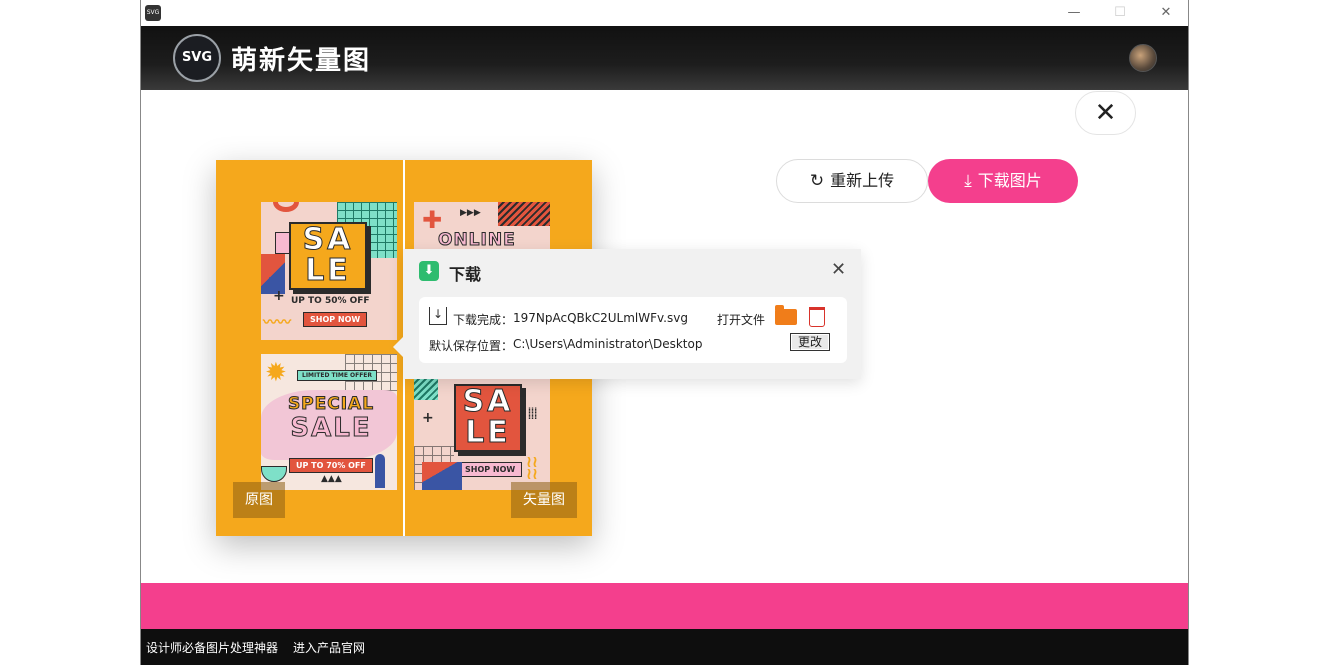 The image size is (1330, 665). Describe the element at coordinates (331, 418) in the screenshot. I see `special-sale-headline: SPECIAL SALE` at that location.